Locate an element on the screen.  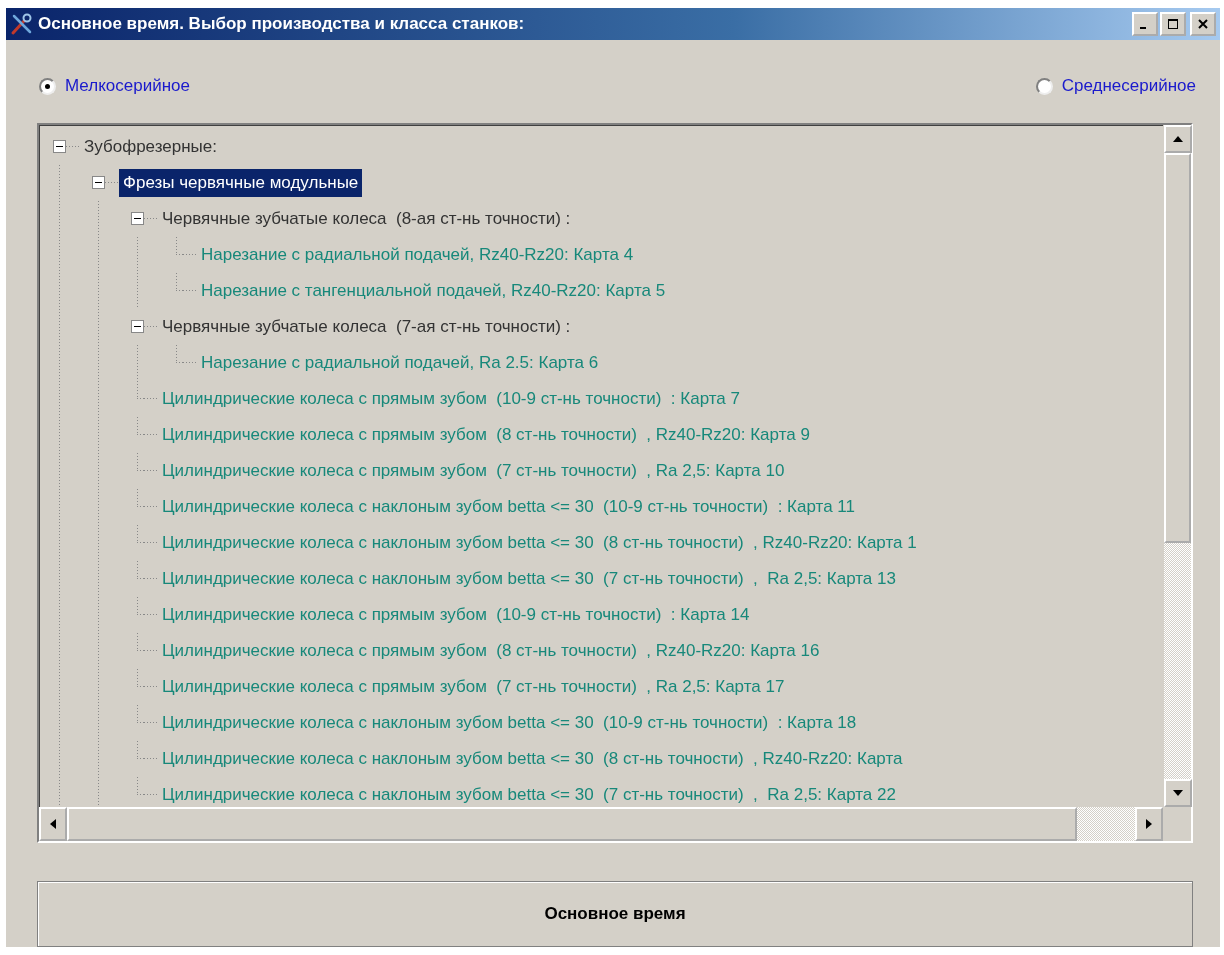
tree-item: Цилиндрические колеса с наклоным зубом betta <= 30 (10-9 ст-нь точности) : Карта 11 is located at coordinates (508, 506).